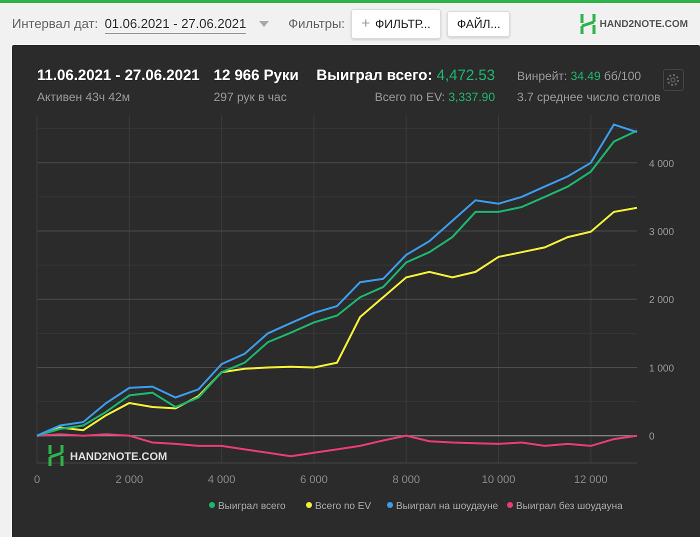 The width and height of the screenshot is (700, 537). I want to click on caret-icon, so click(263, 24).